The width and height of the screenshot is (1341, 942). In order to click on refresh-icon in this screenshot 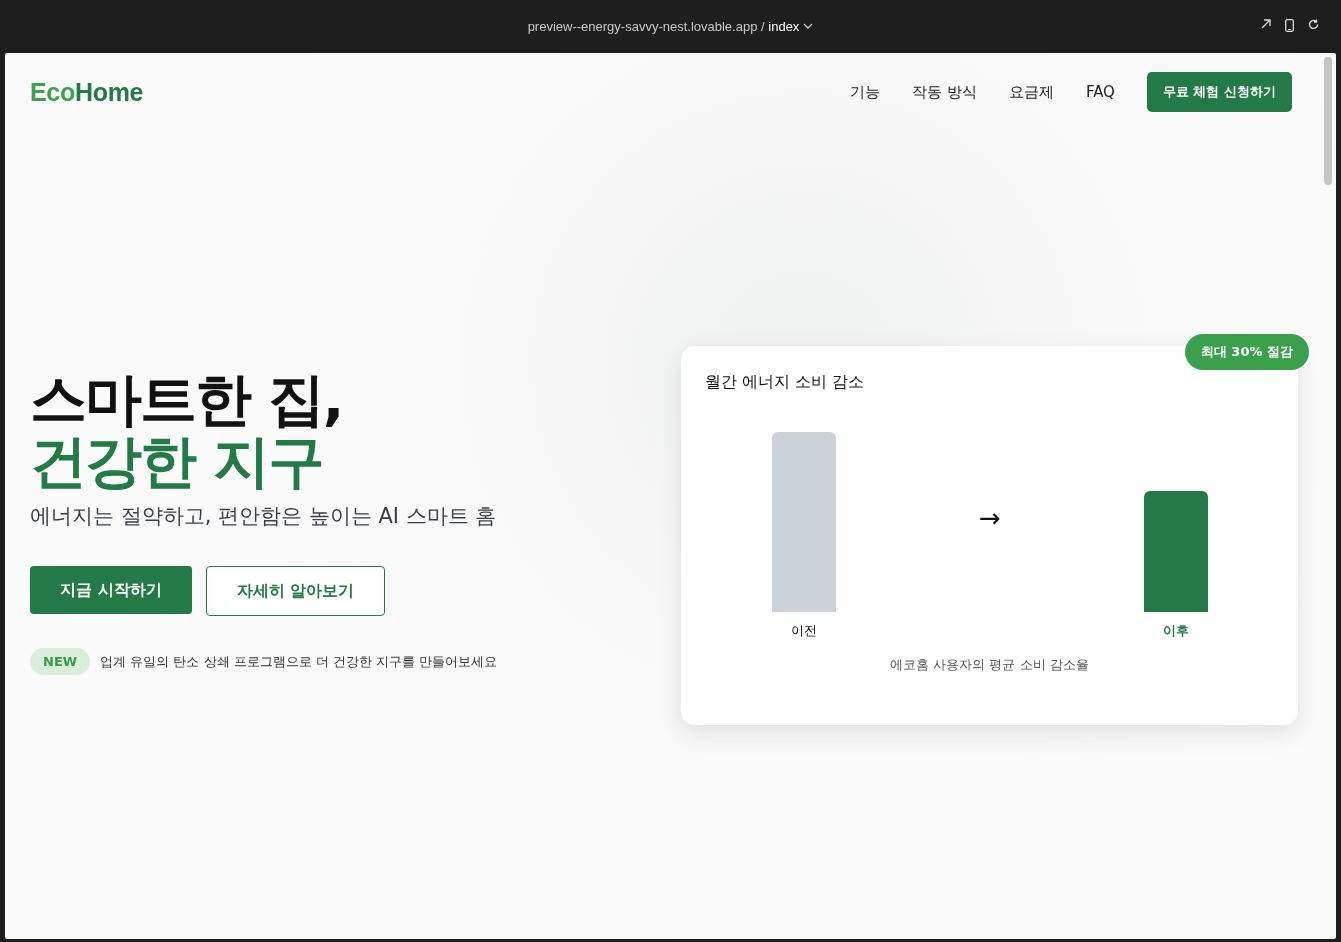, I will do `click(1313, 24)`.